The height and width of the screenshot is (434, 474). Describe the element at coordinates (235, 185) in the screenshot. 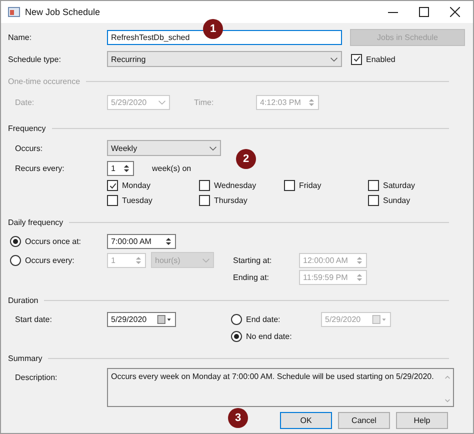

I see `checkbox-label: Wednesday` at that location.